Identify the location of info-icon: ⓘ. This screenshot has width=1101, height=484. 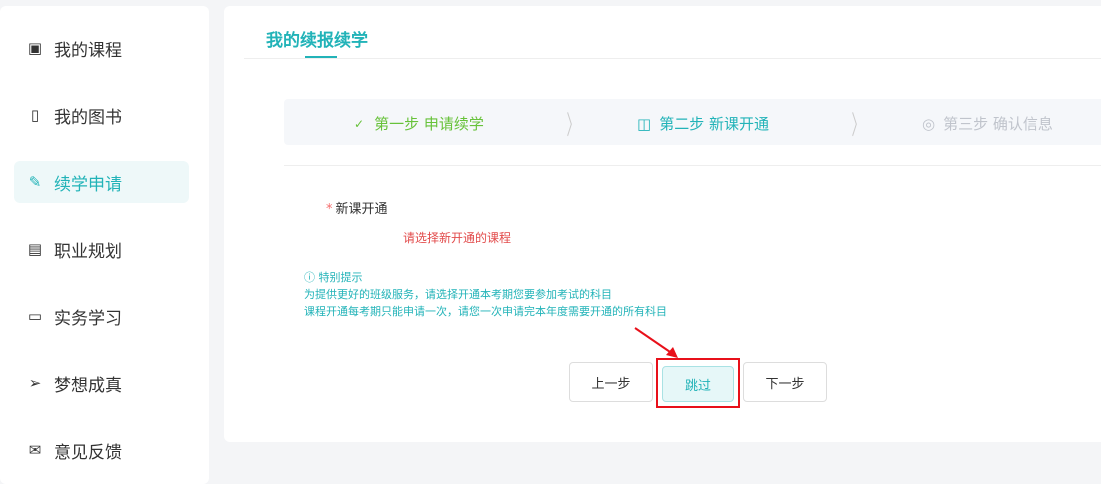
(311, 277).